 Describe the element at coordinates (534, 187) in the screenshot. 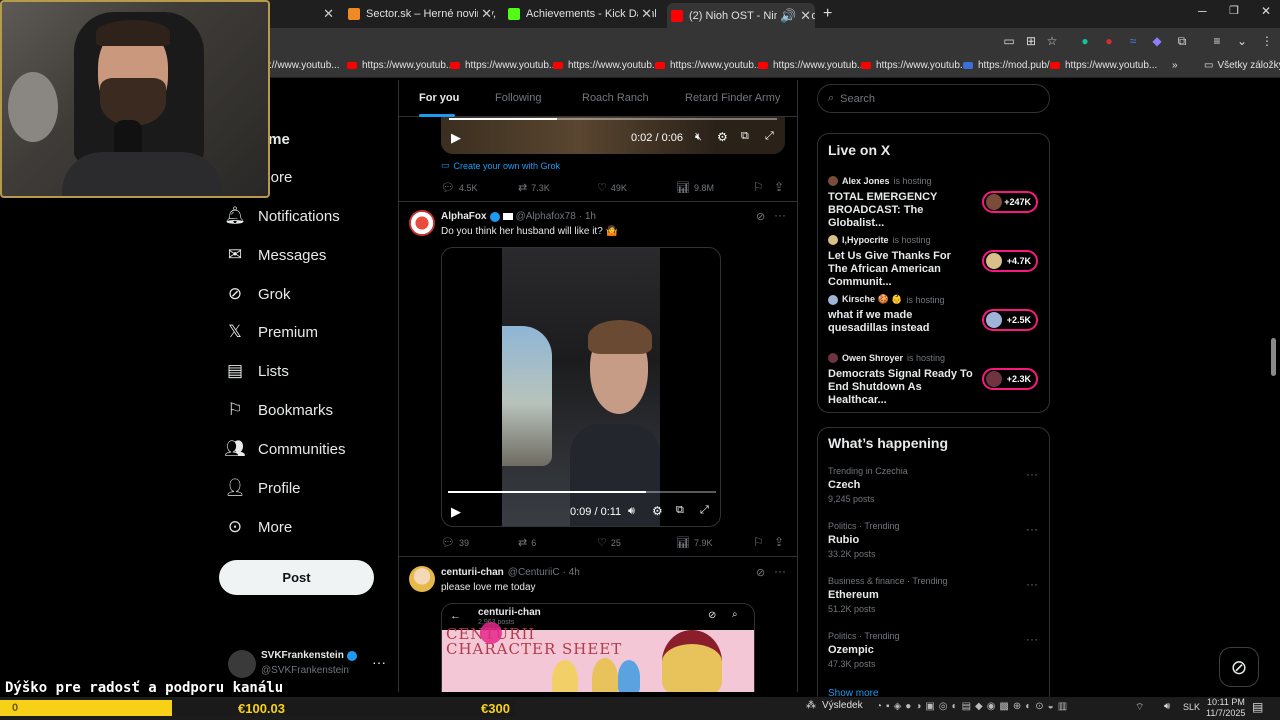

I see `repost-button: ⇄ 7.3K` at that location.